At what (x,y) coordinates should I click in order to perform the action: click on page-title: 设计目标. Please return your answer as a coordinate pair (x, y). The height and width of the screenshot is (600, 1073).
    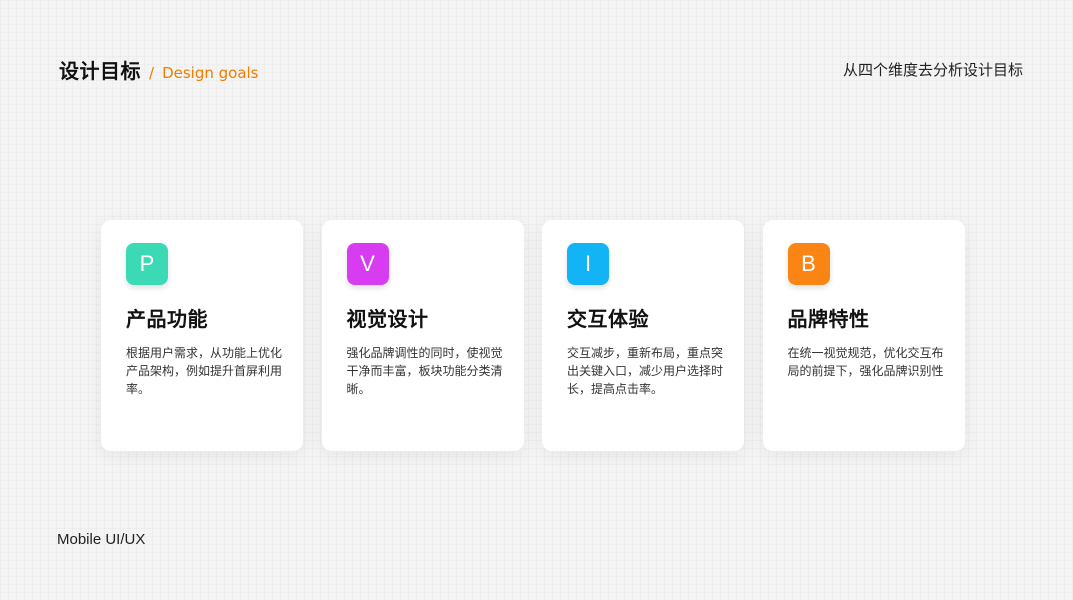
    Looking at the image, I should click on (100, 71).